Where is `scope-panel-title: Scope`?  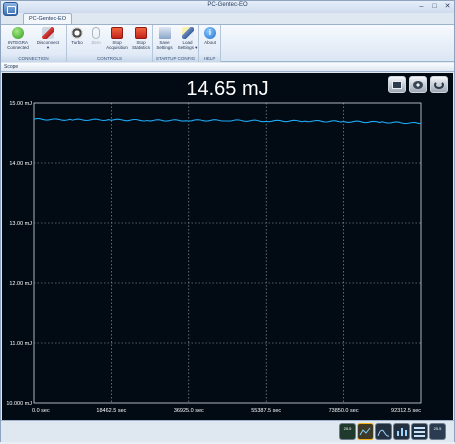 scope-panel-title: Scope is located at coordinates (227, 67).